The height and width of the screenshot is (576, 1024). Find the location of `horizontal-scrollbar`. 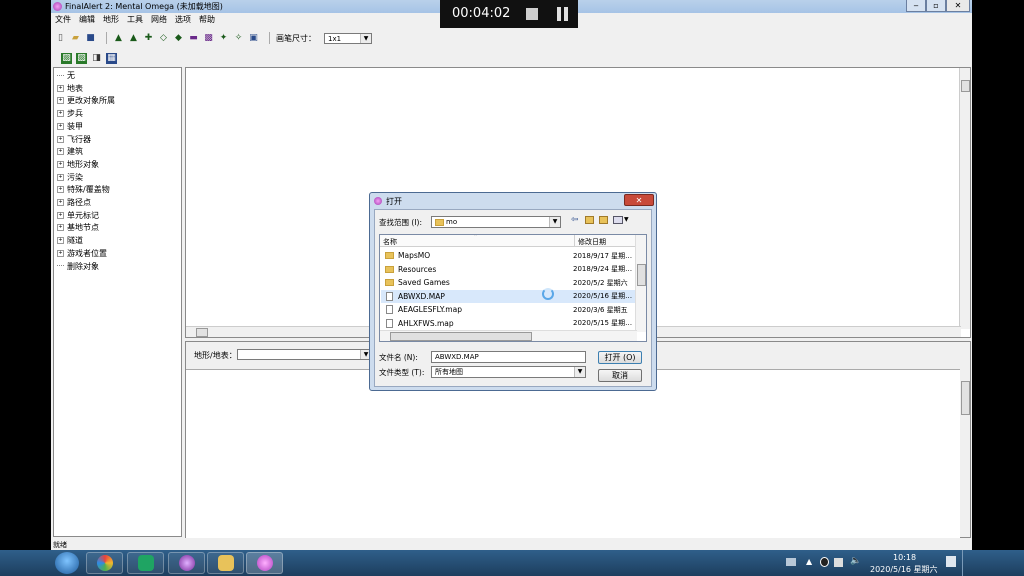

horizontal-scrollbar is located at coordinates (508, 335).